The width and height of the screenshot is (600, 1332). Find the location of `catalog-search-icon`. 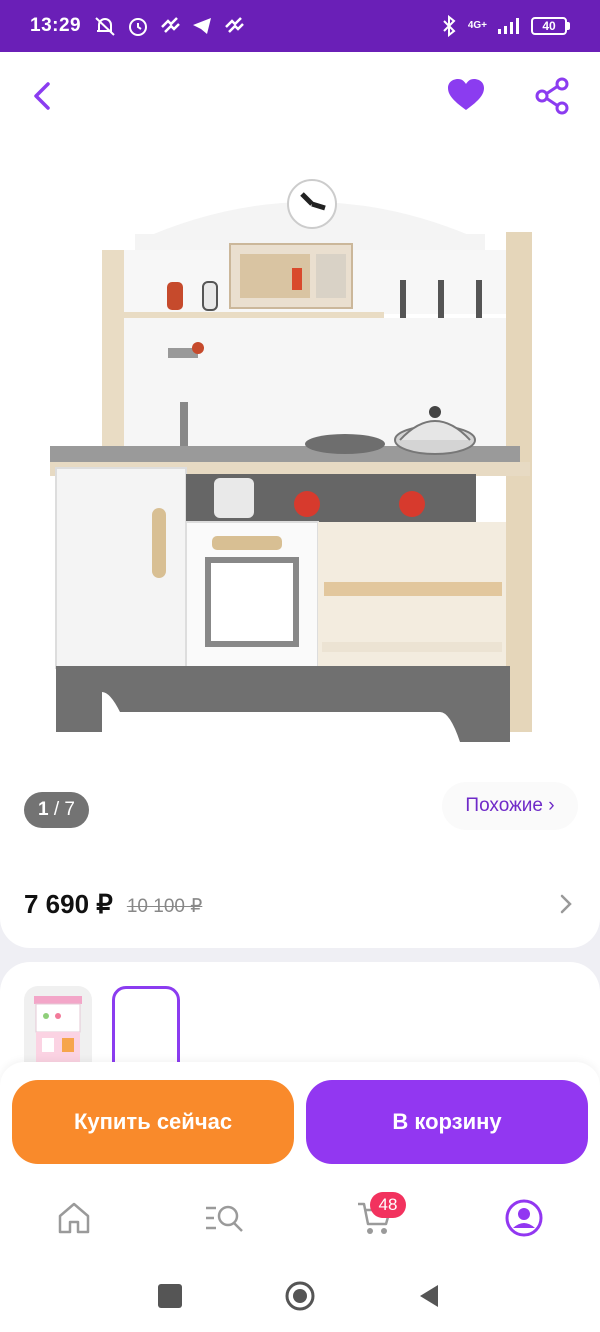

catalog-search-icon is located at coordinates (224, 1218).